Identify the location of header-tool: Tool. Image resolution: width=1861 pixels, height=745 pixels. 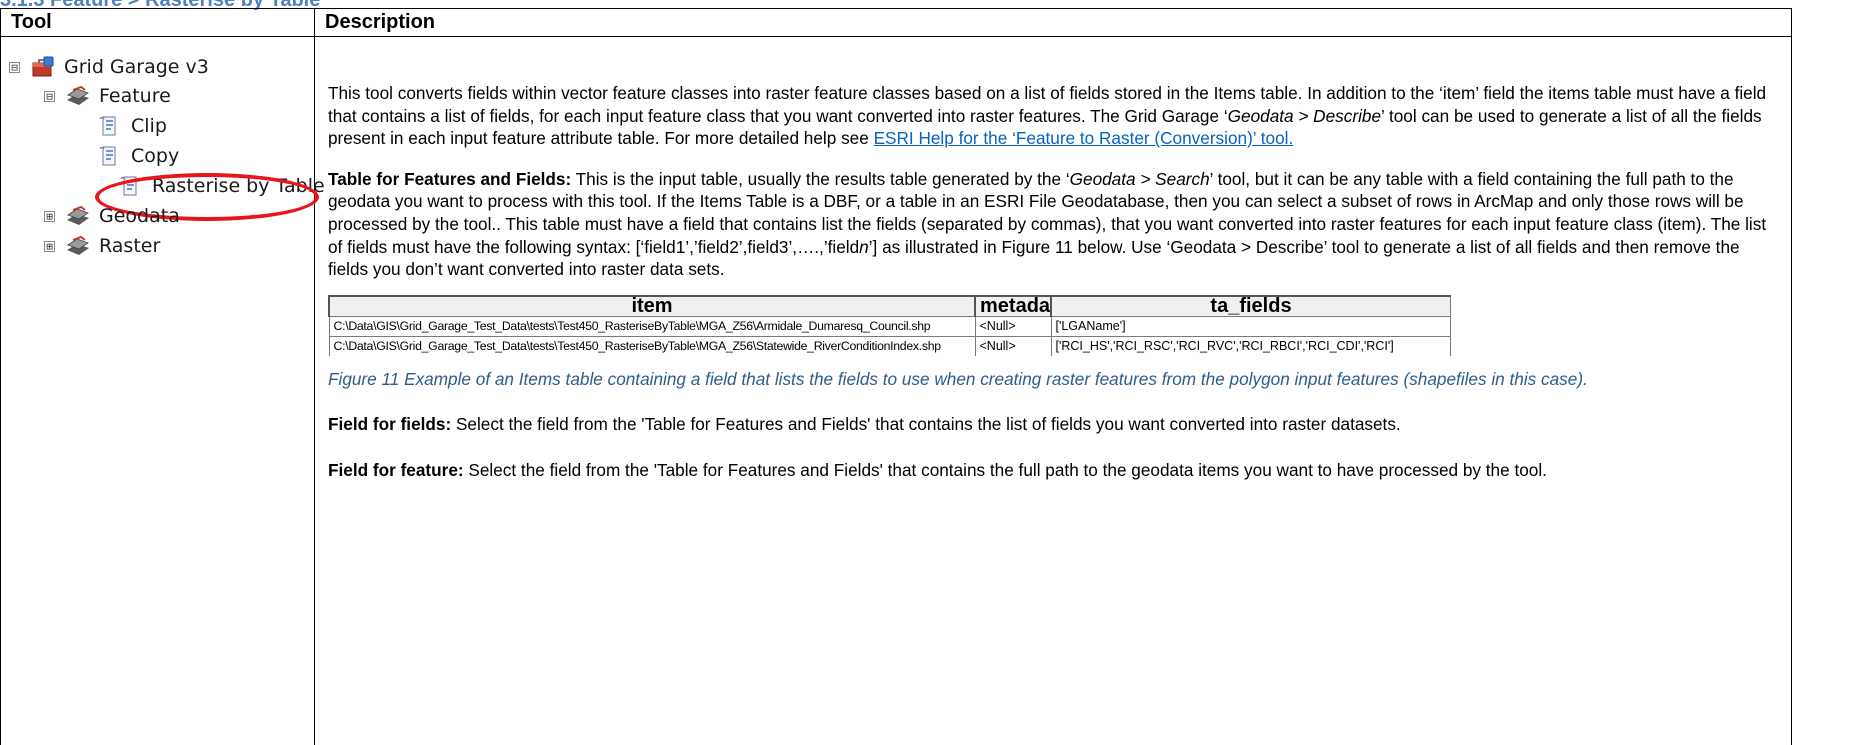
(157, 22).